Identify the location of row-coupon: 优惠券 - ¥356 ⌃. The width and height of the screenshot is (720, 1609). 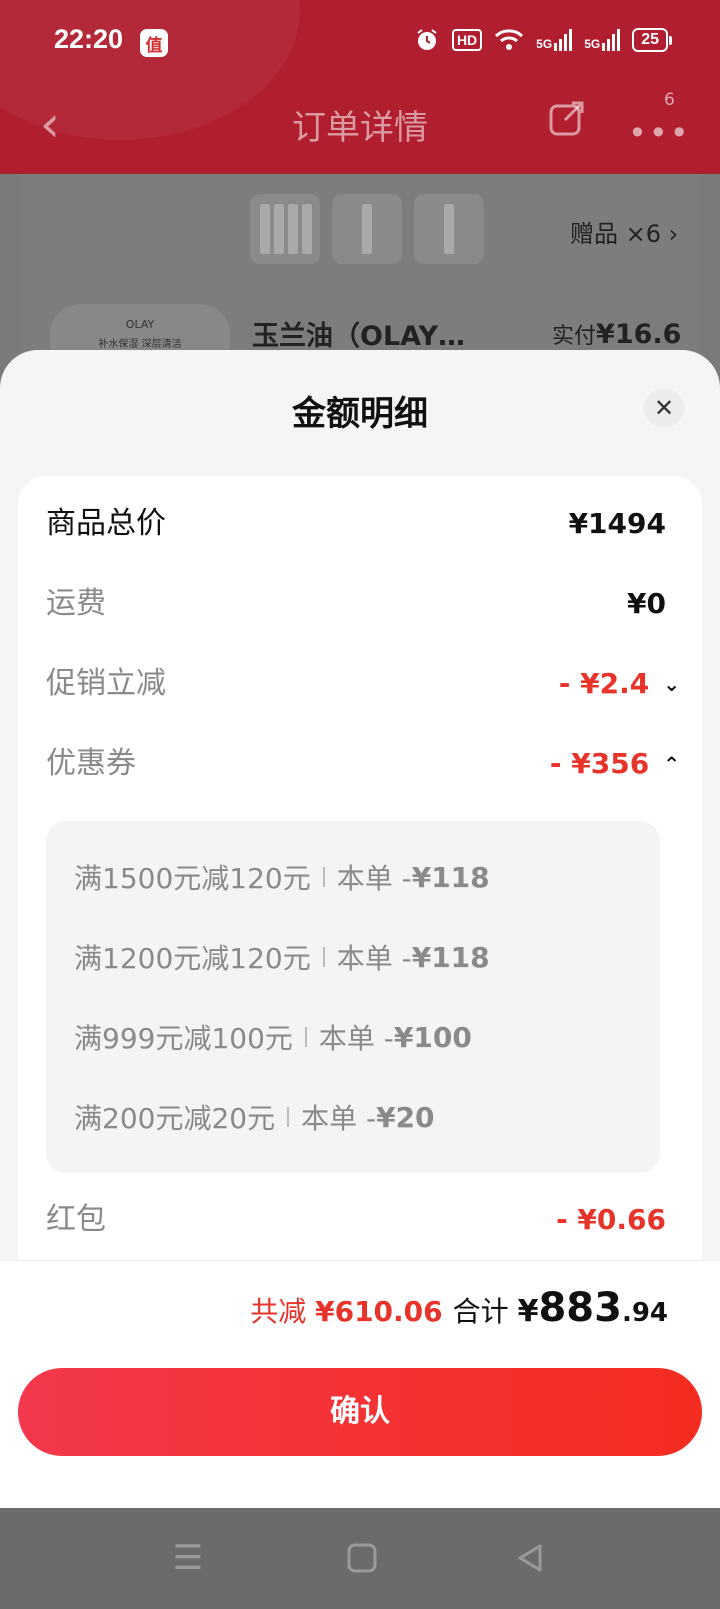
(363, 764).